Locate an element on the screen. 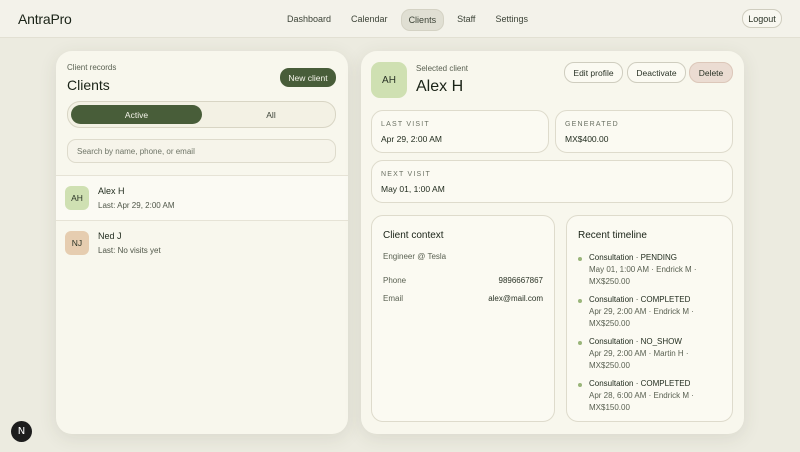  client-last-visit: Last: Apr 29, 2:00 AM is located at coordinates (136, 205).